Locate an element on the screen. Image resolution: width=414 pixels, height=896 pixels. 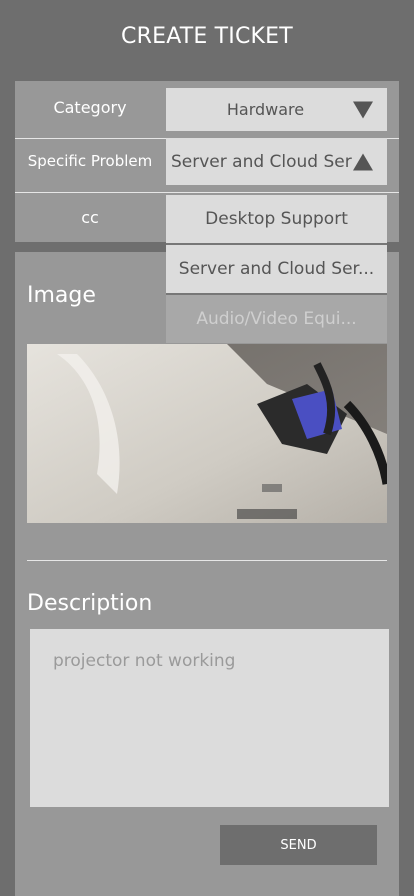
image-label: Image is located at coordinates (61, 295).